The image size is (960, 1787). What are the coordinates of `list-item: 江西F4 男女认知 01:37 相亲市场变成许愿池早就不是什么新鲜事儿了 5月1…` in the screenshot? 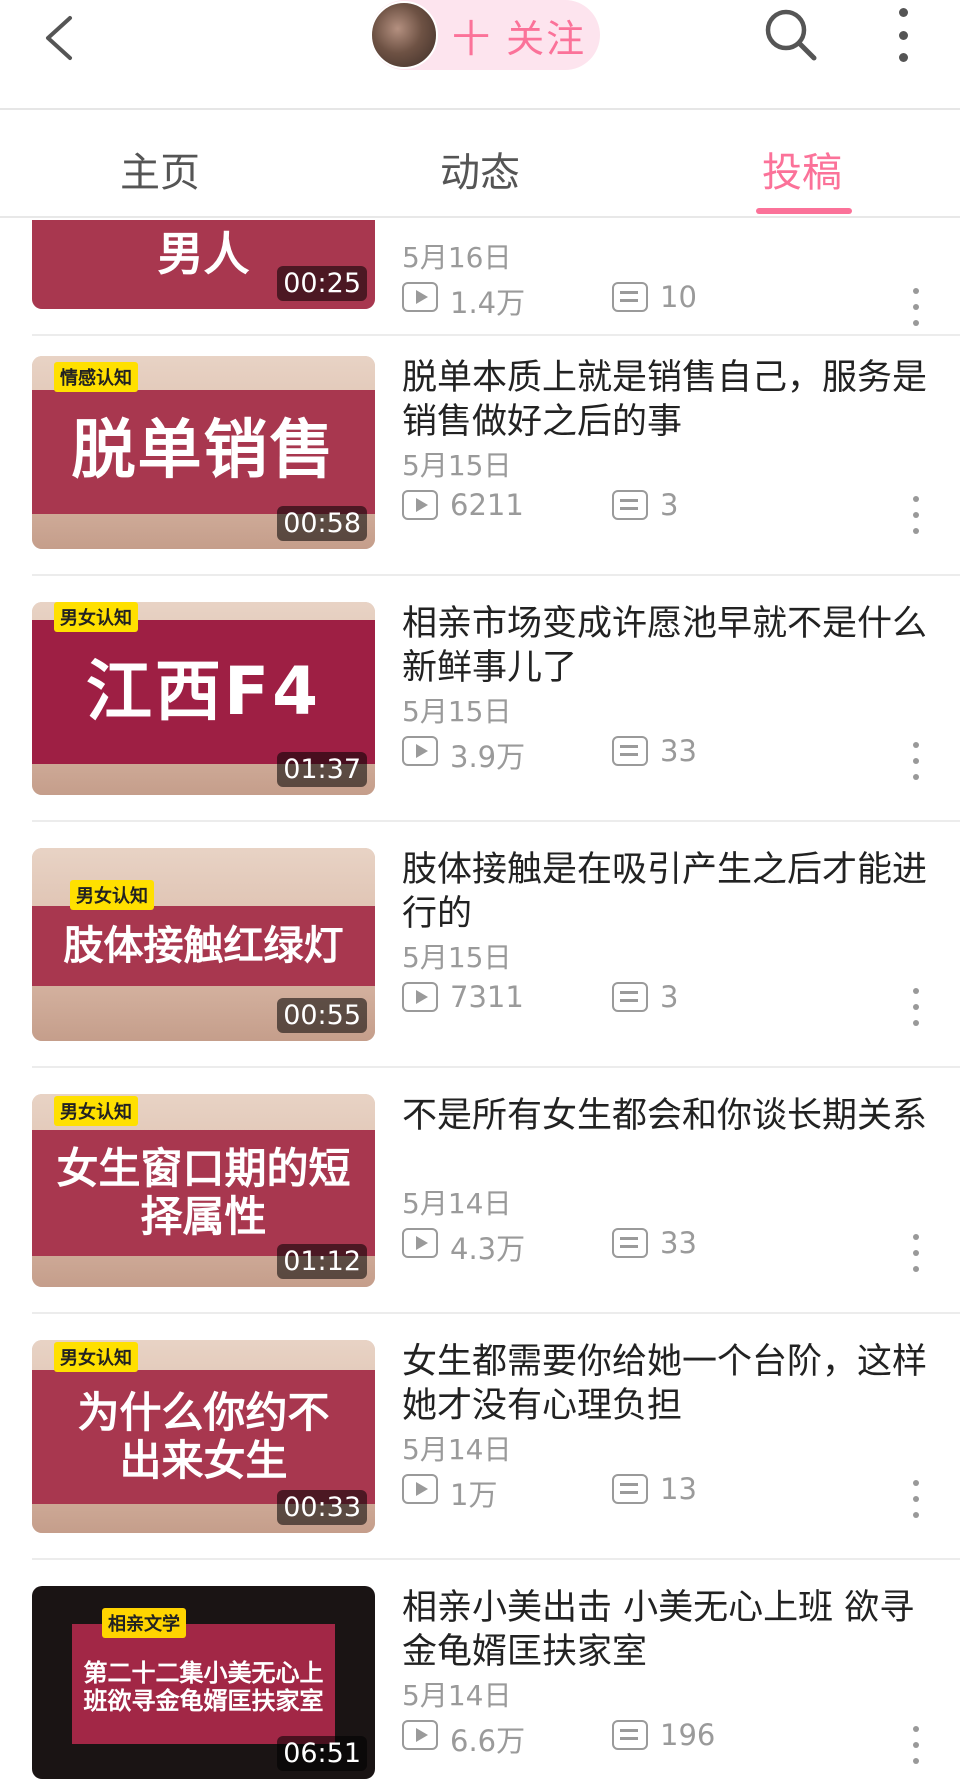 It's located at (480, 699).